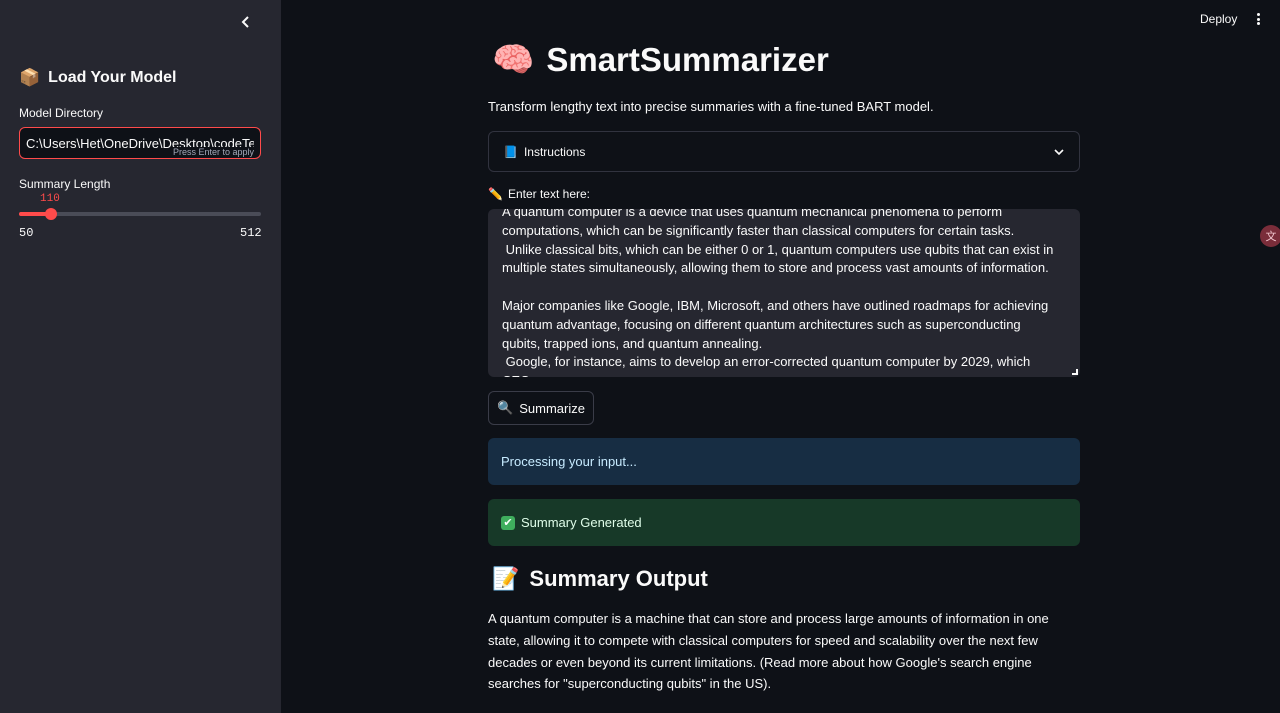  What do you see at coordinates (1258, 19) in the screenshot?
I see `kebab-menu-icon` at bounding box center [1258, 19].